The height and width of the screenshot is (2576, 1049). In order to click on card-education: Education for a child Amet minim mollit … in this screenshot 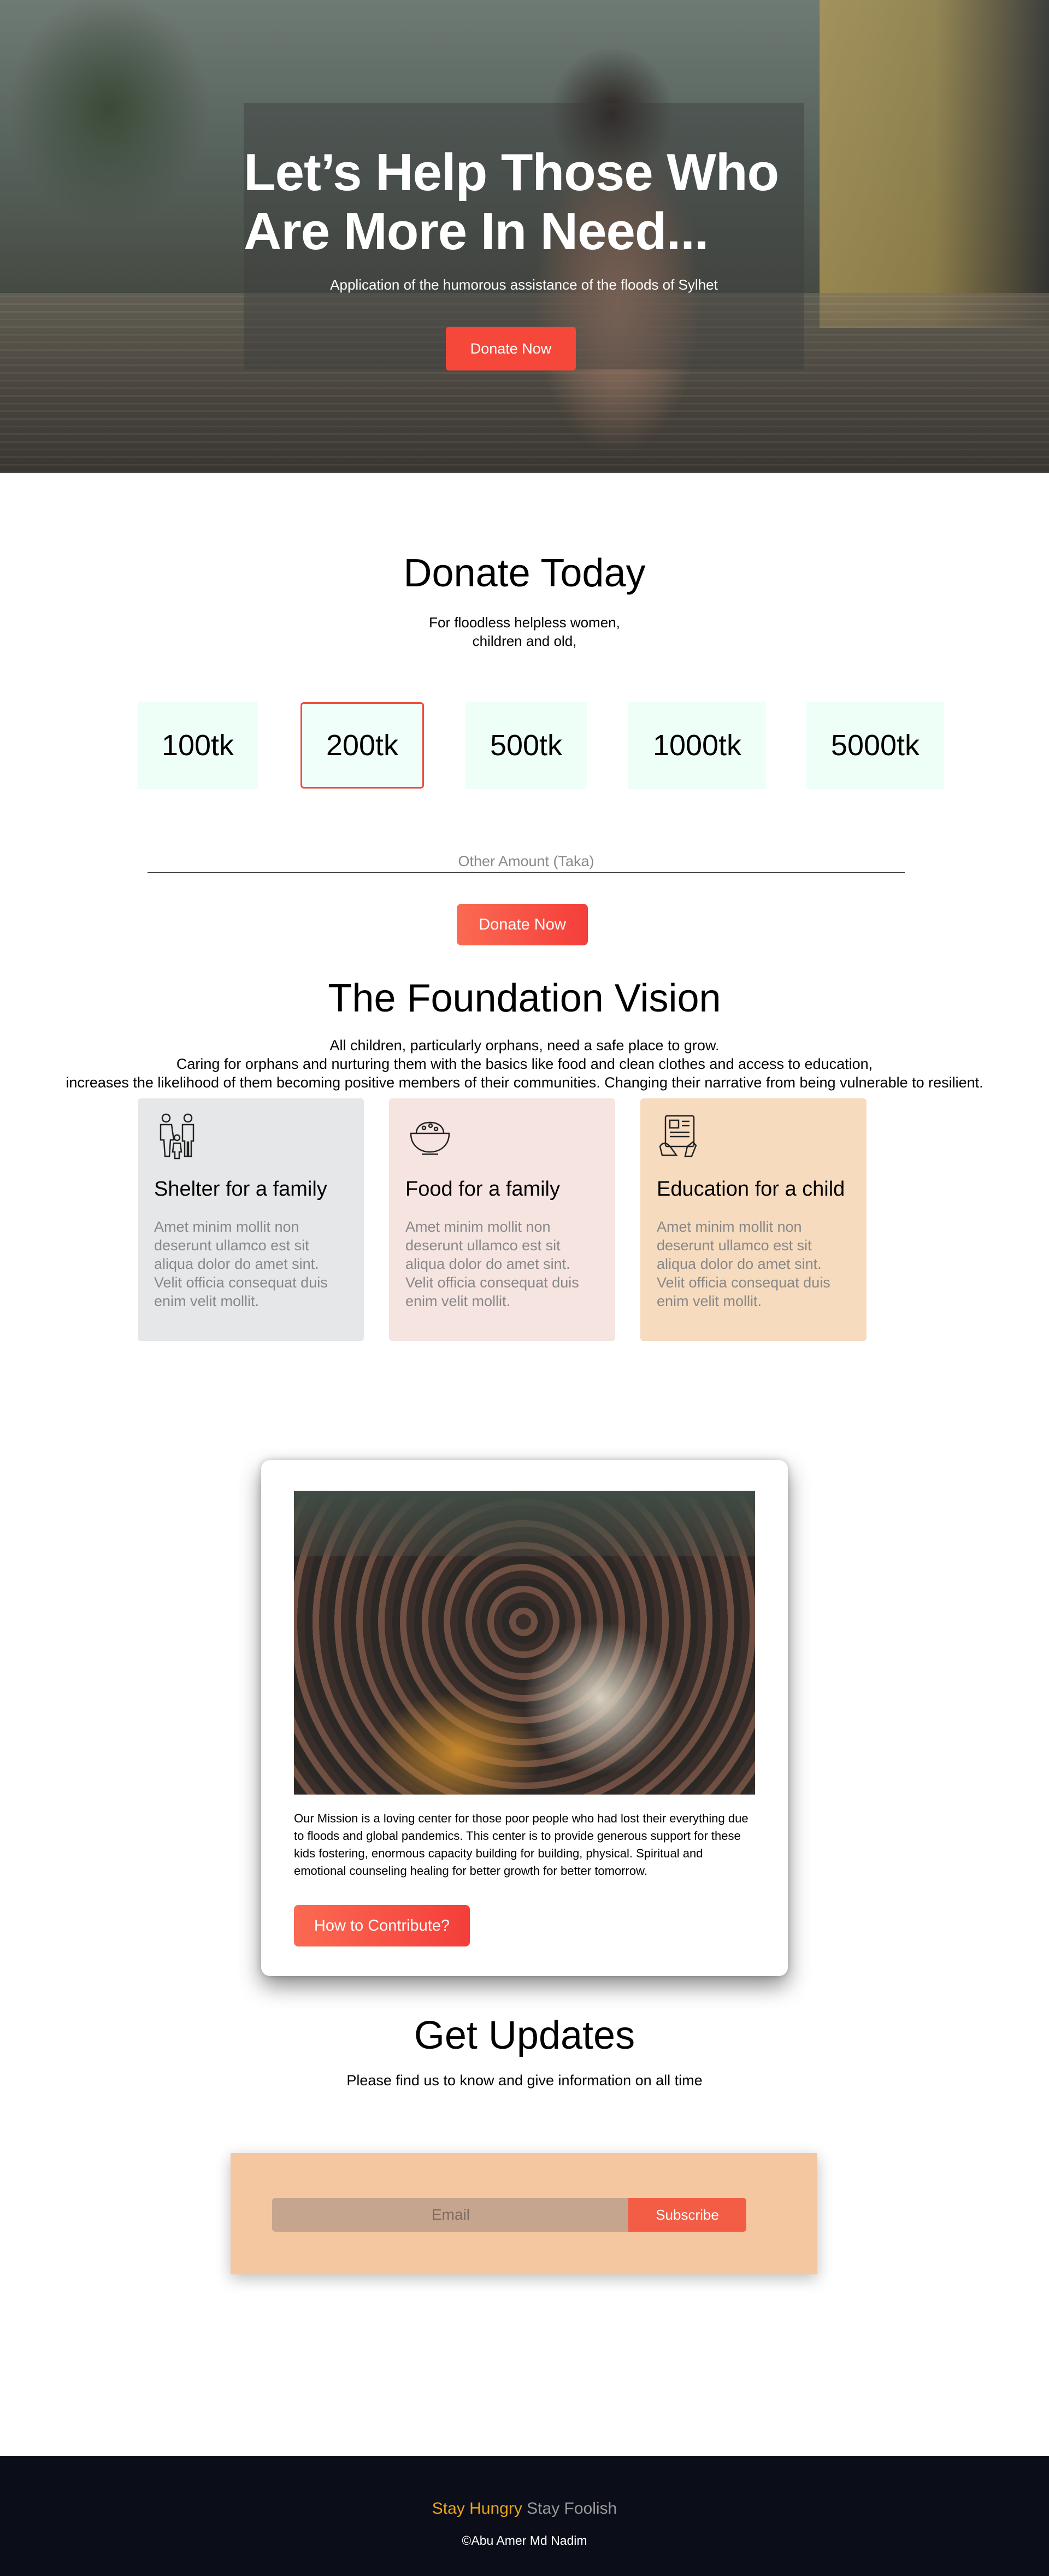, I will do `click(754, 1220)`.